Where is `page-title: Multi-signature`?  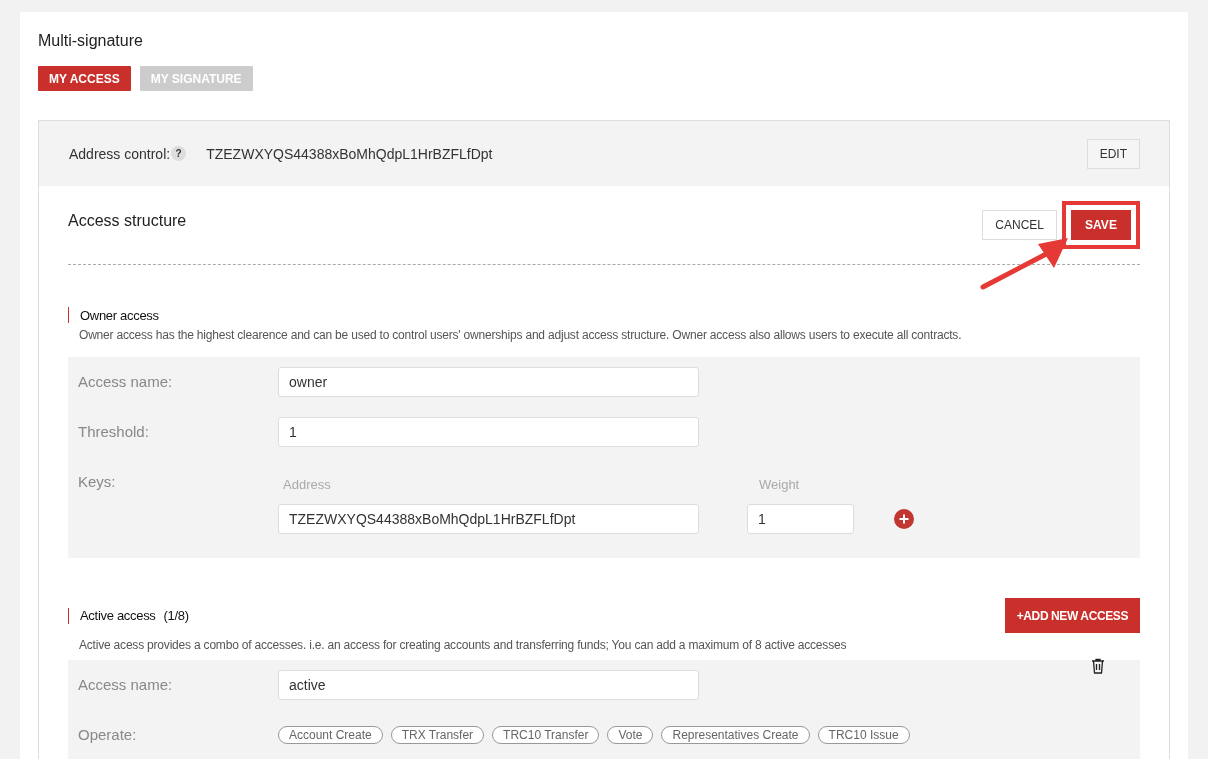 page-title: Multi-signature is located at coordinates (91, 41).